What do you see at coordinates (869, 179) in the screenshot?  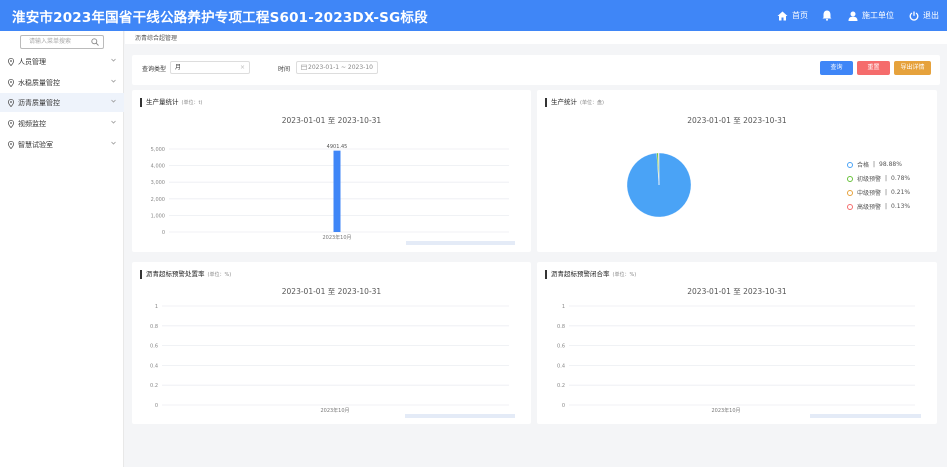 I see `legend-name: 初级预警` at bounding box center [869, 179].